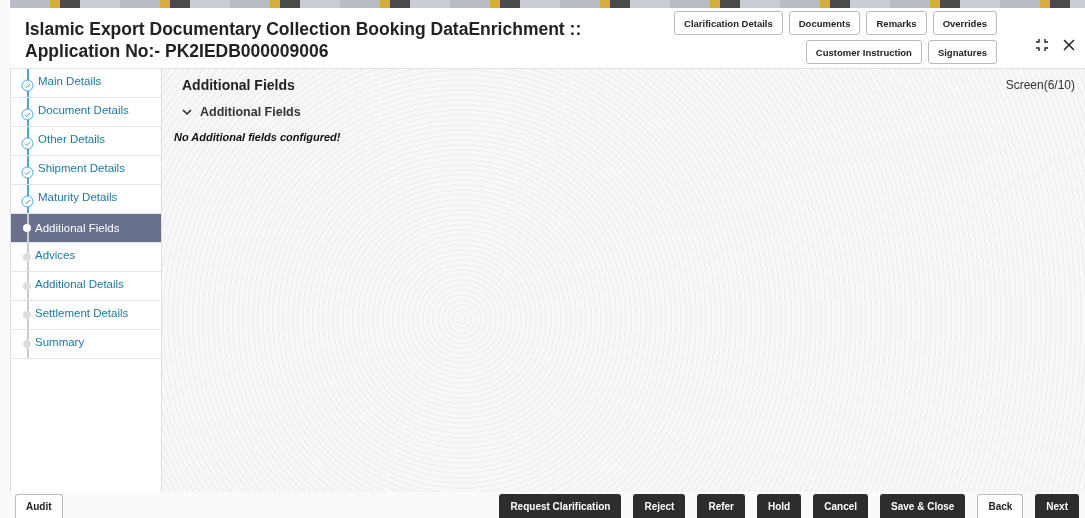 This screenshot has width=1085, height=518. What do you see at coordinates (824, 23) in the screenshot?
I see `header-button: Documents` at bounding box center [824, 23].